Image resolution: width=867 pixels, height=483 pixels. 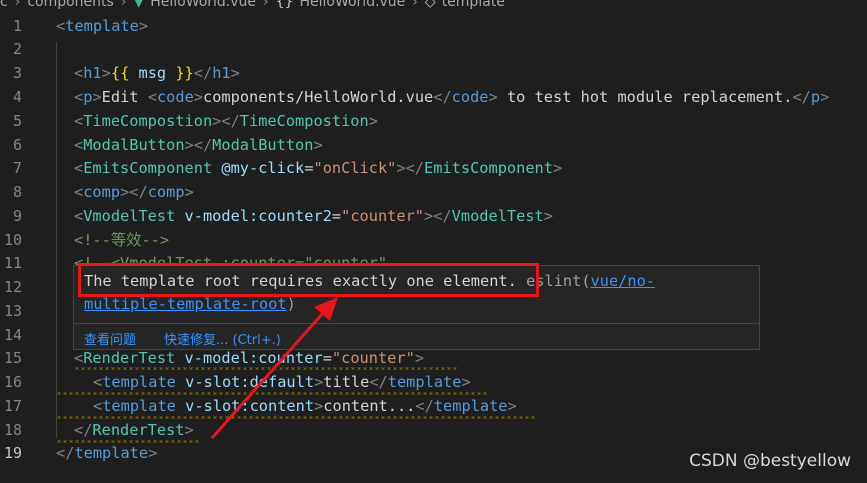 What do you see at coordinates (770, 461) in the screenshot?
I see `watermark: CSDN @bestyellow` at bounding box center [770, 461].